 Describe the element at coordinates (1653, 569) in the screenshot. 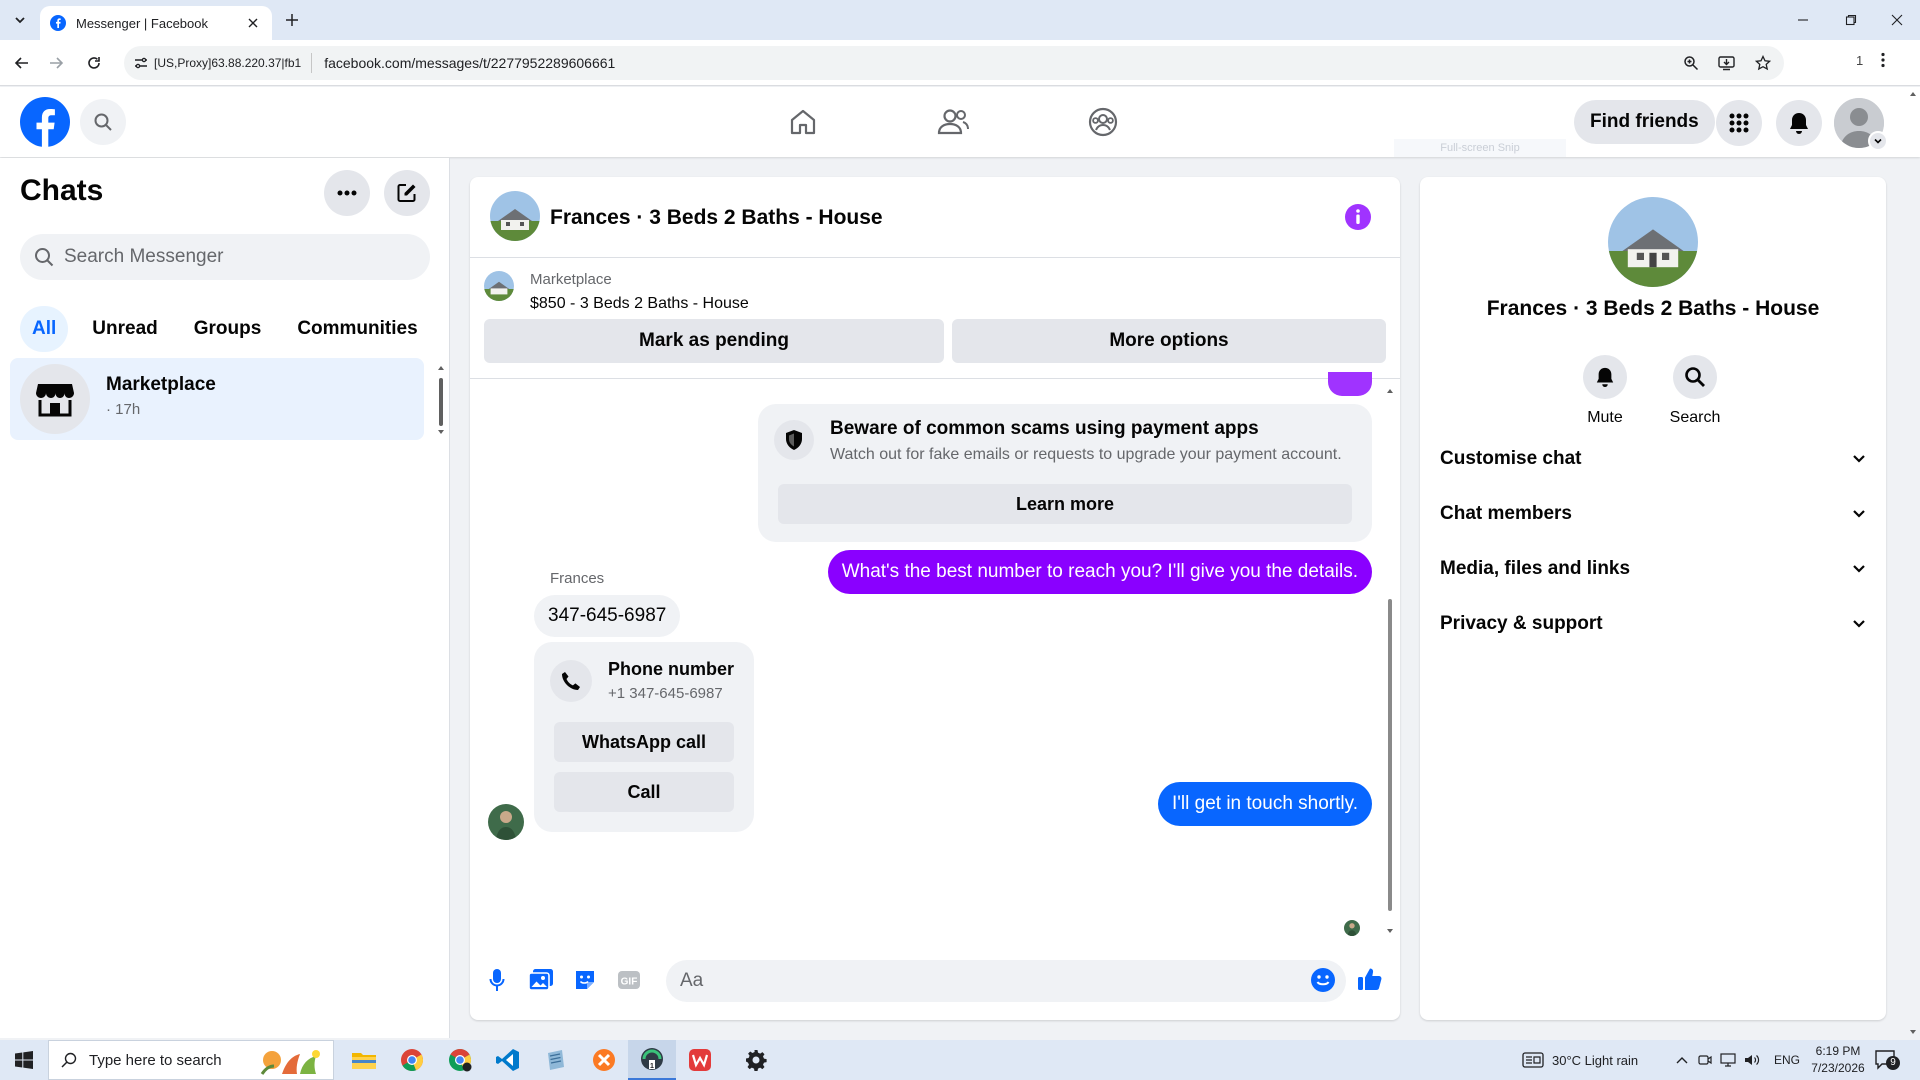

I see `section-media-files-links: Media, files and links` at that location.